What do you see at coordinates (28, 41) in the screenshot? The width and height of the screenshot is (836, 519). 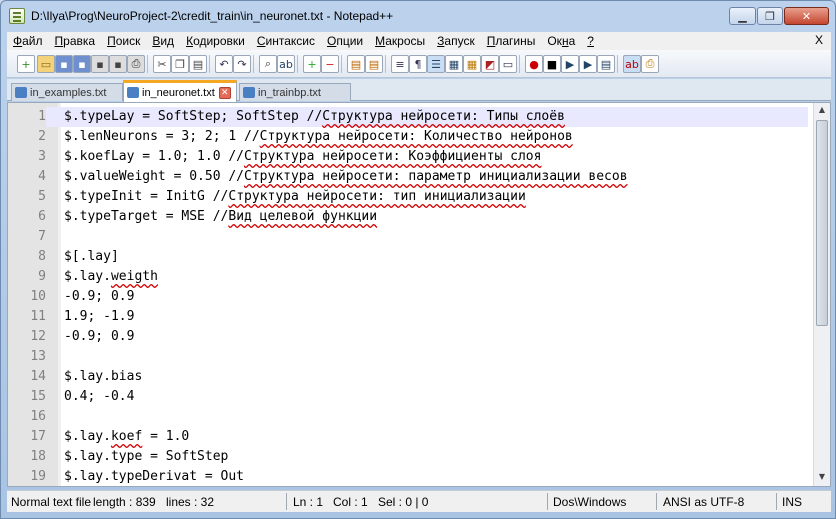 I see `menu-item: Файл` at bounding box center [28, 41].